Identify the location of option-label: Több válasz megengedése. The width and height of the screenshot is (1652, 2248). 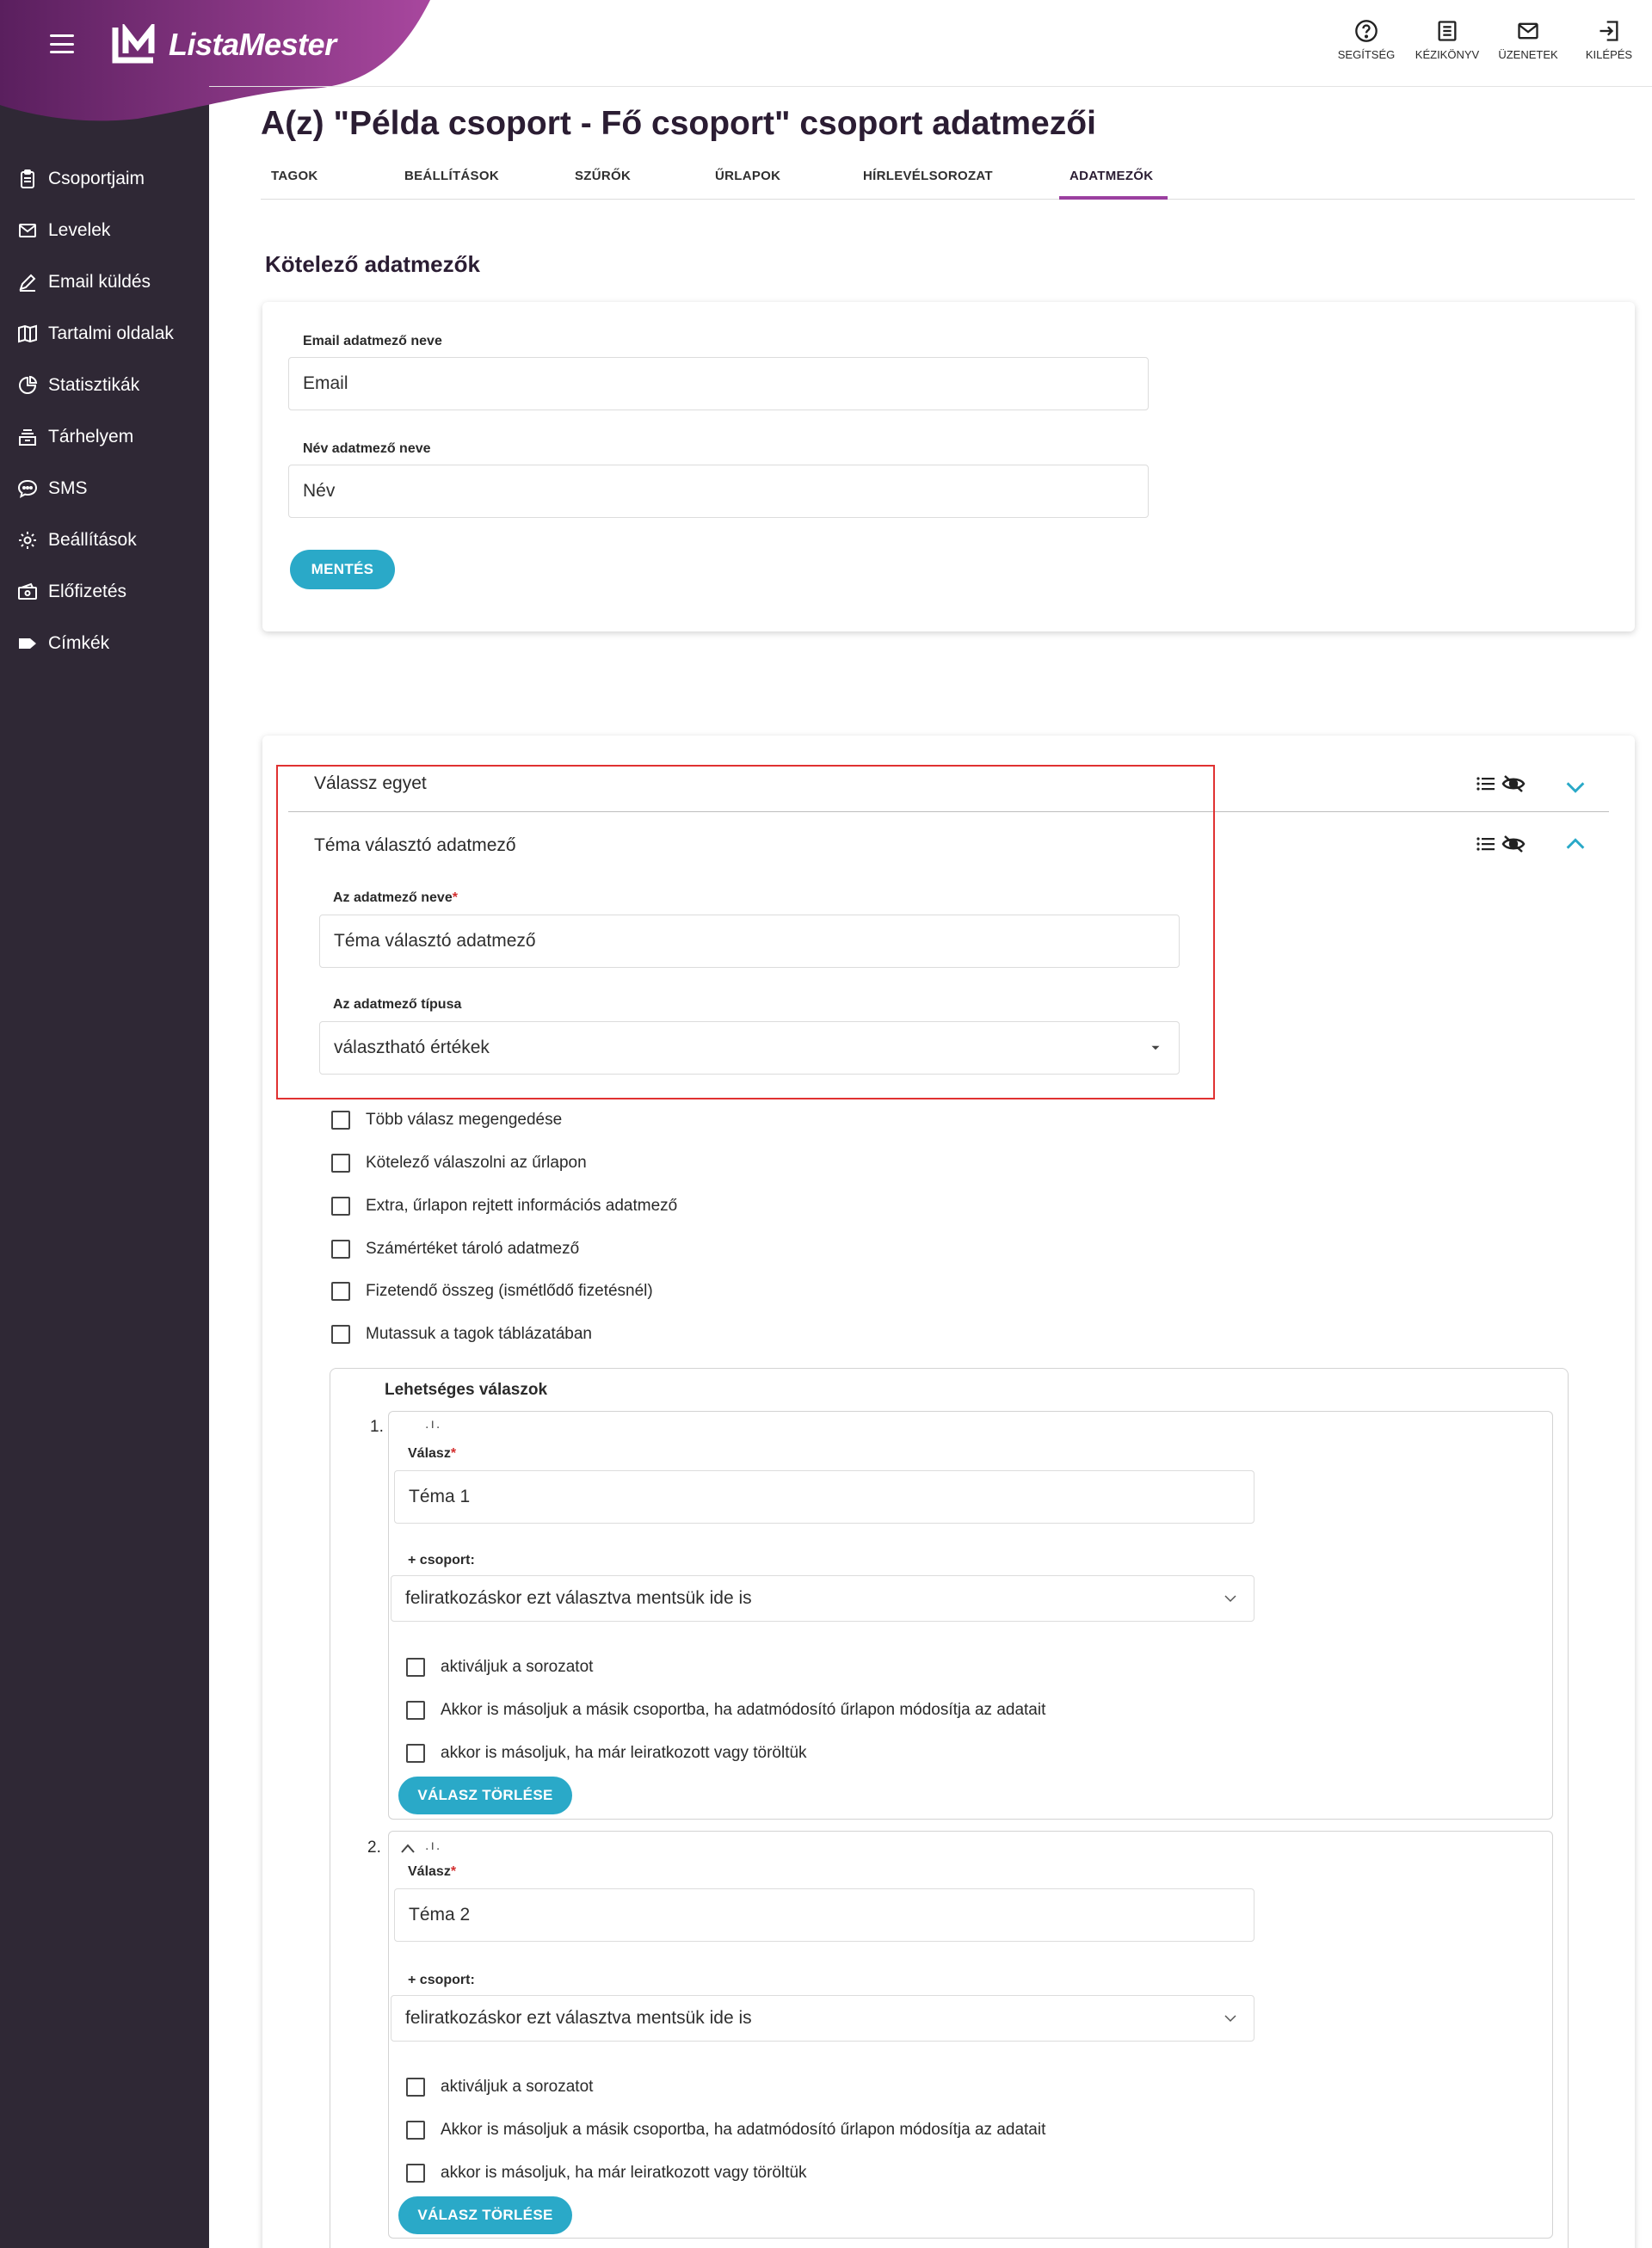
(464, 1120).